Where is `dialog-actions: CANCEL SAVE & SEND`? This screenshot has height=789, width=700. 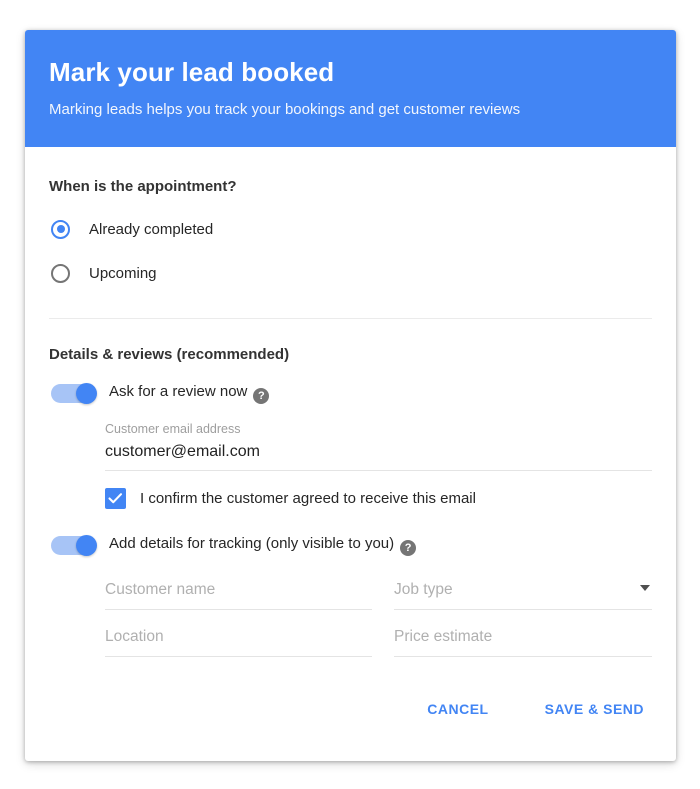 dialog-actions: CANCEL SAVE & SEND is located at coordinates (350, 720).